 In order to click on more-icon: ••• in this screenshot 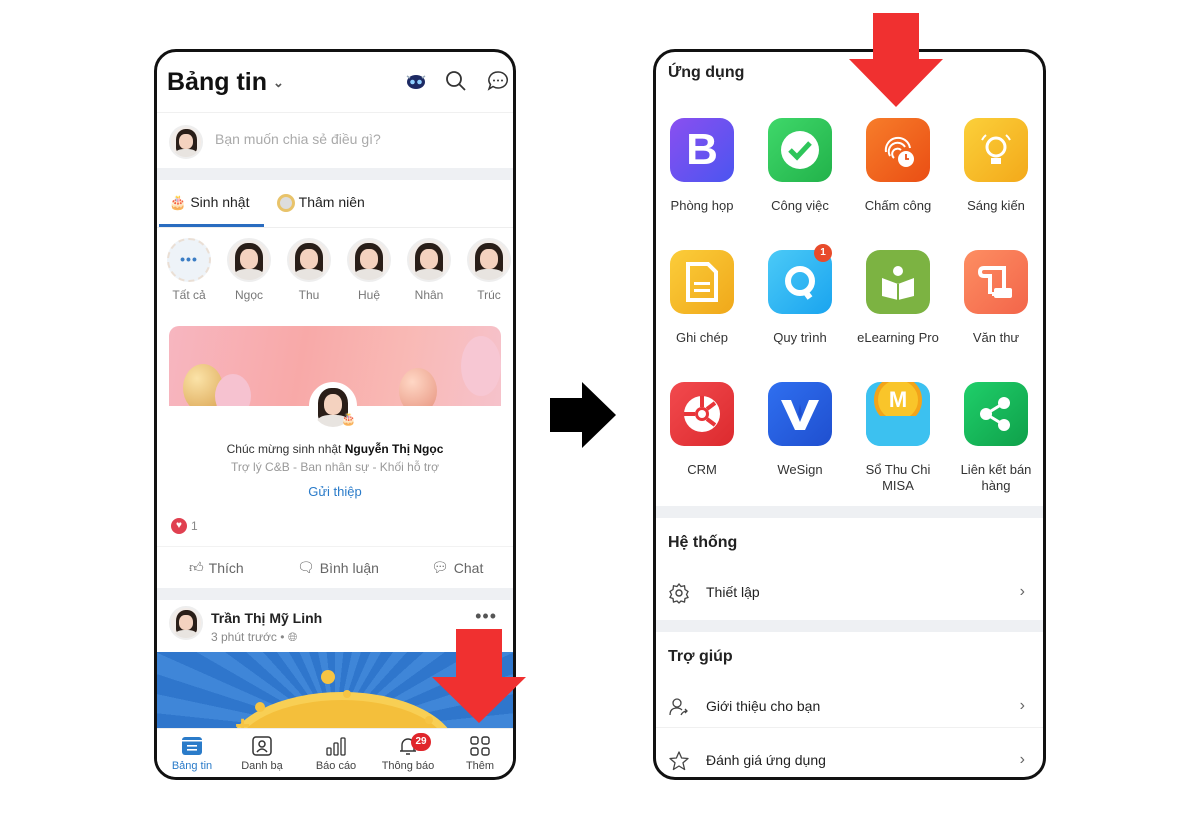, I will do `click(189, 260)`.